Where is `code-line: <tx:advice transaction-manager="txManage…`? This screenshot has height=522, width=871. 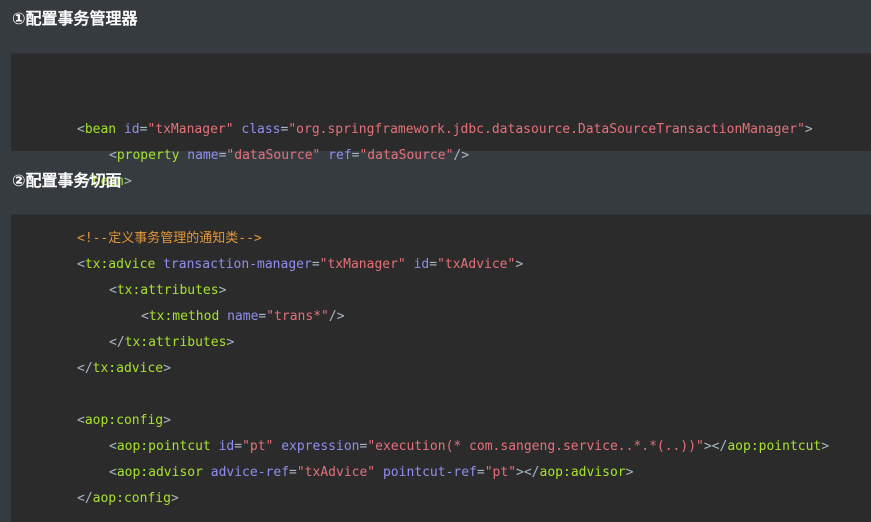 code-line: <tx:advice transaction-manager="txManage… is located at coordinates (300, 265).